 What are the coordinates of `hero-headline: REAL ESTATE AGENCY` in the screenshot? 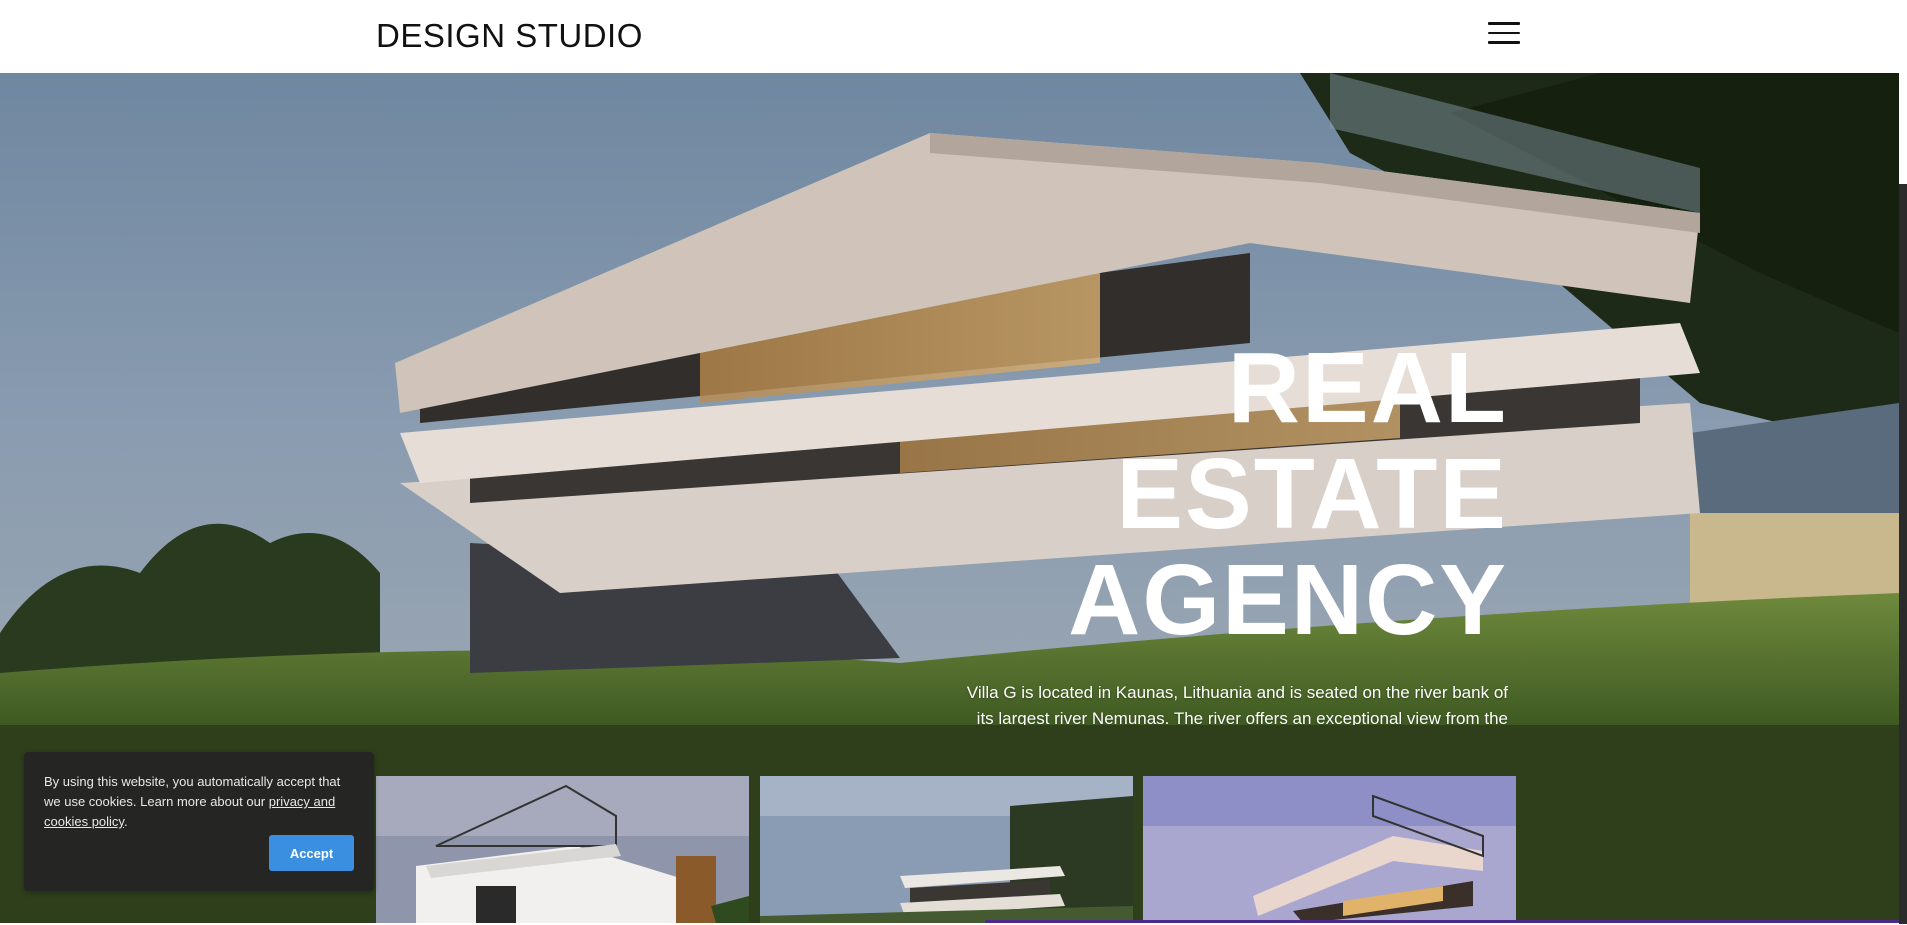 It's located at (1288, 494).